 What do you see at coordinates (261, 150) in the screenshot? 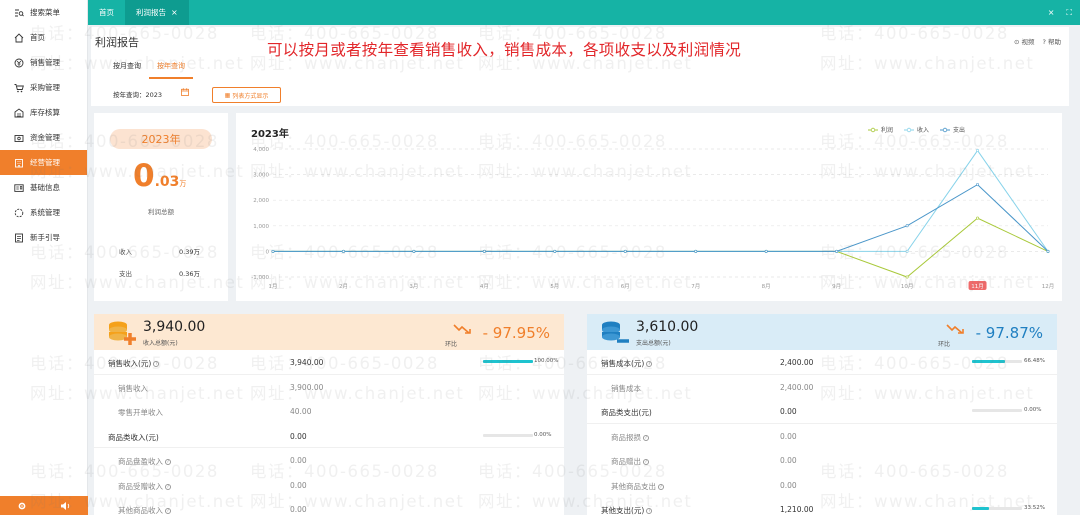
I see `y-tick-label: 4,000` at bounding box center [261, 150].